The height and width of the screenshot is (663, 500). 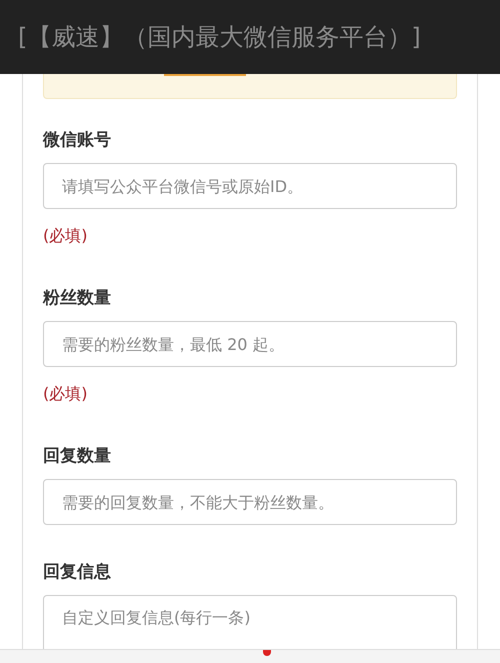 I want to click on input-field: 请填写公众平台微信号或原始ID。, so click(x=250, y=186).